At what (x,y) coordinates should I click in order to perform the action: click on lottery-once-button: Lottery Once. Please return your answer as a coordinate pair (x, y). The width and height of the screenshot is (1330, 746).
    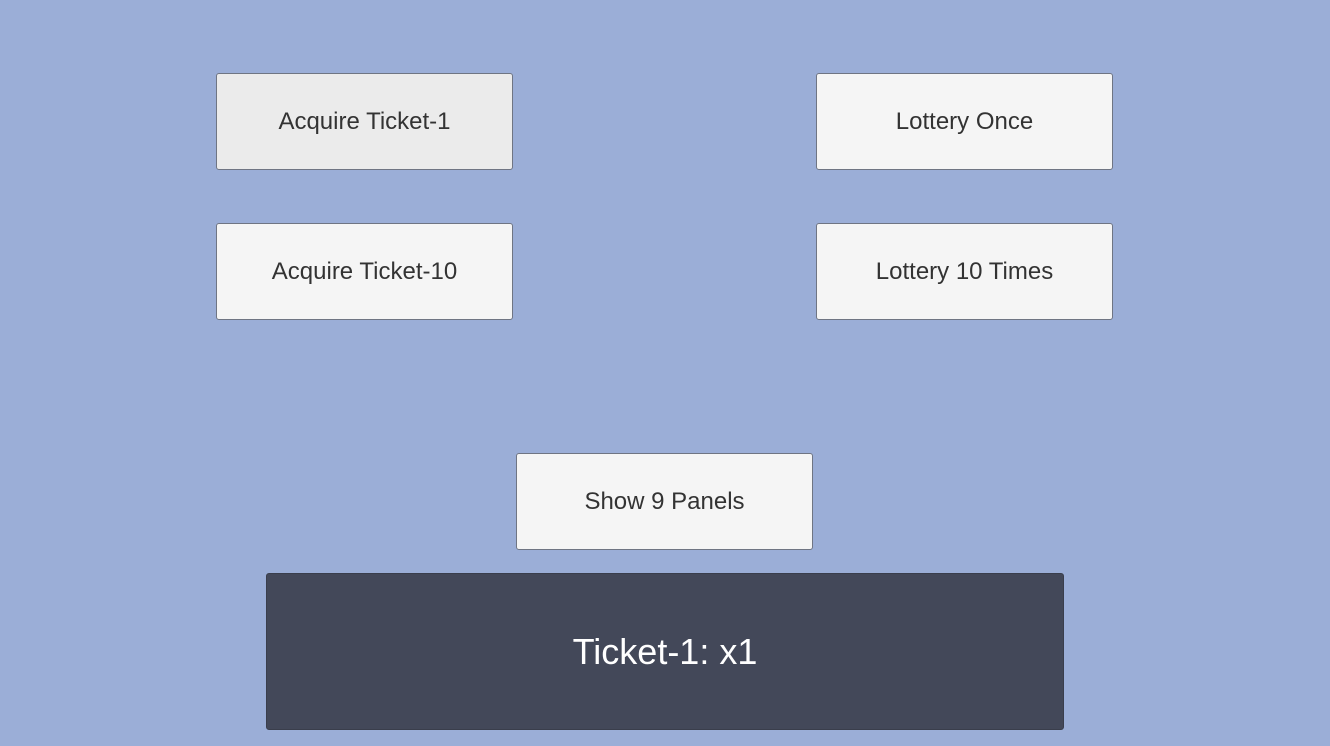
    Looking at the image, I should click on (964, 121).